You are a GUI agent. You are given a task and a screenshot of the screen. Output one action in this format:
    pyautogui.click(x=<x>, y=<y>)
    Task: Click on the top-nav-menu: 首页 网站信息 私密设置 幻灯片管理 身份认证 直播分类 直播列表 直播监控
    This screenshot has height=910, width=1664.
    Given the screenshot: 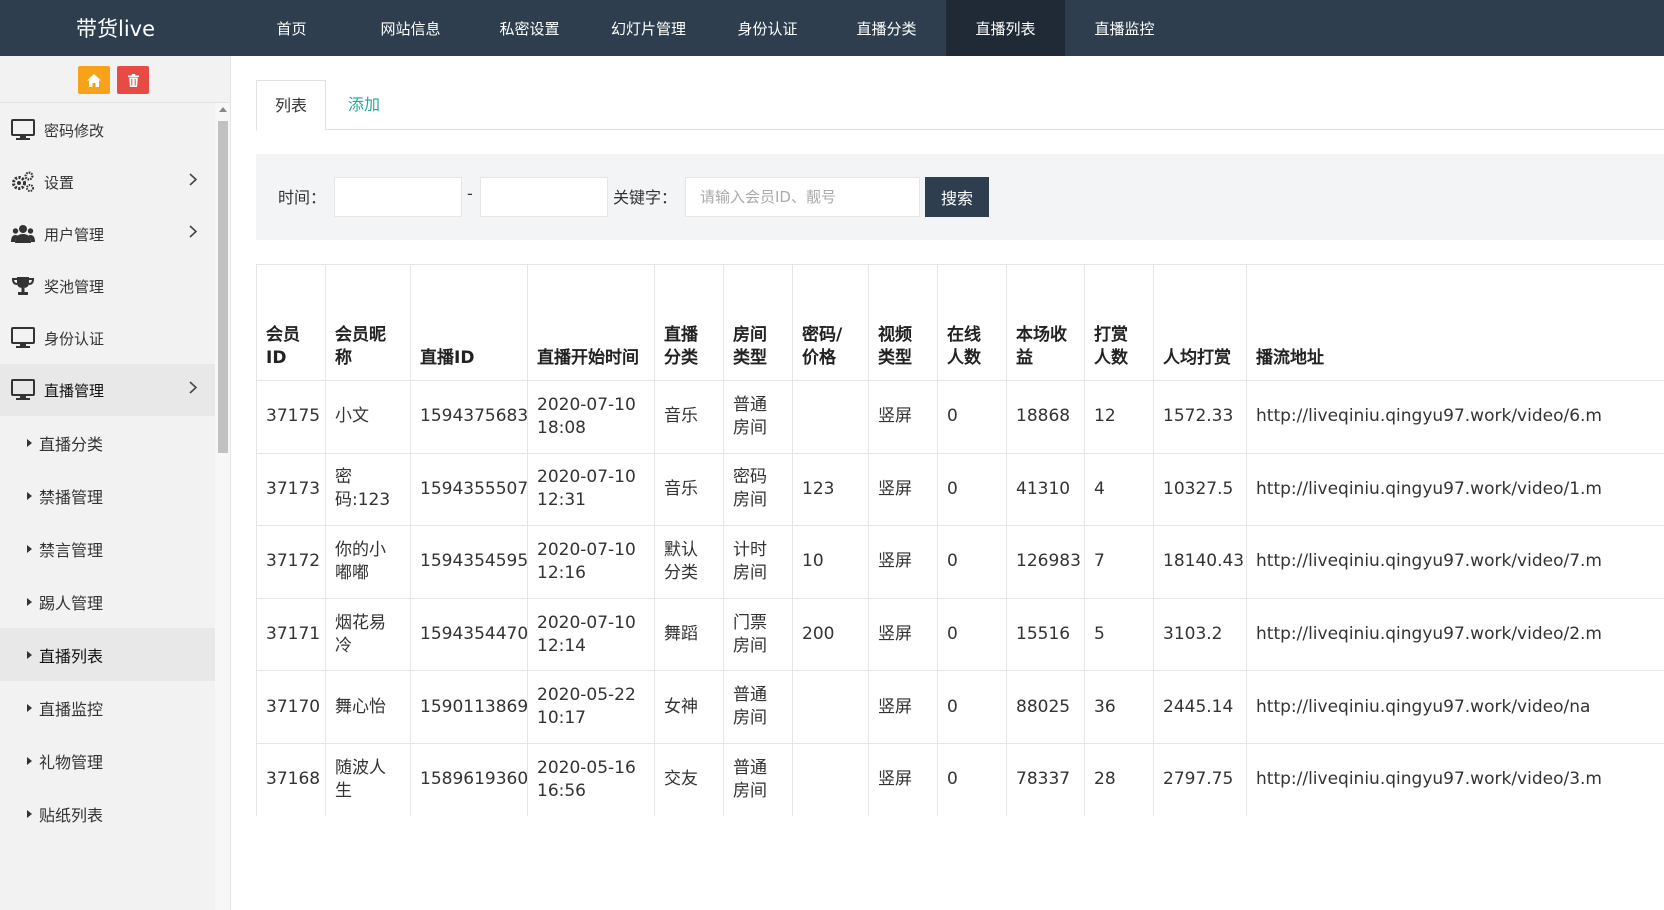 What is the action you would take?
    pyautogui.click(x=708, y=28)
    